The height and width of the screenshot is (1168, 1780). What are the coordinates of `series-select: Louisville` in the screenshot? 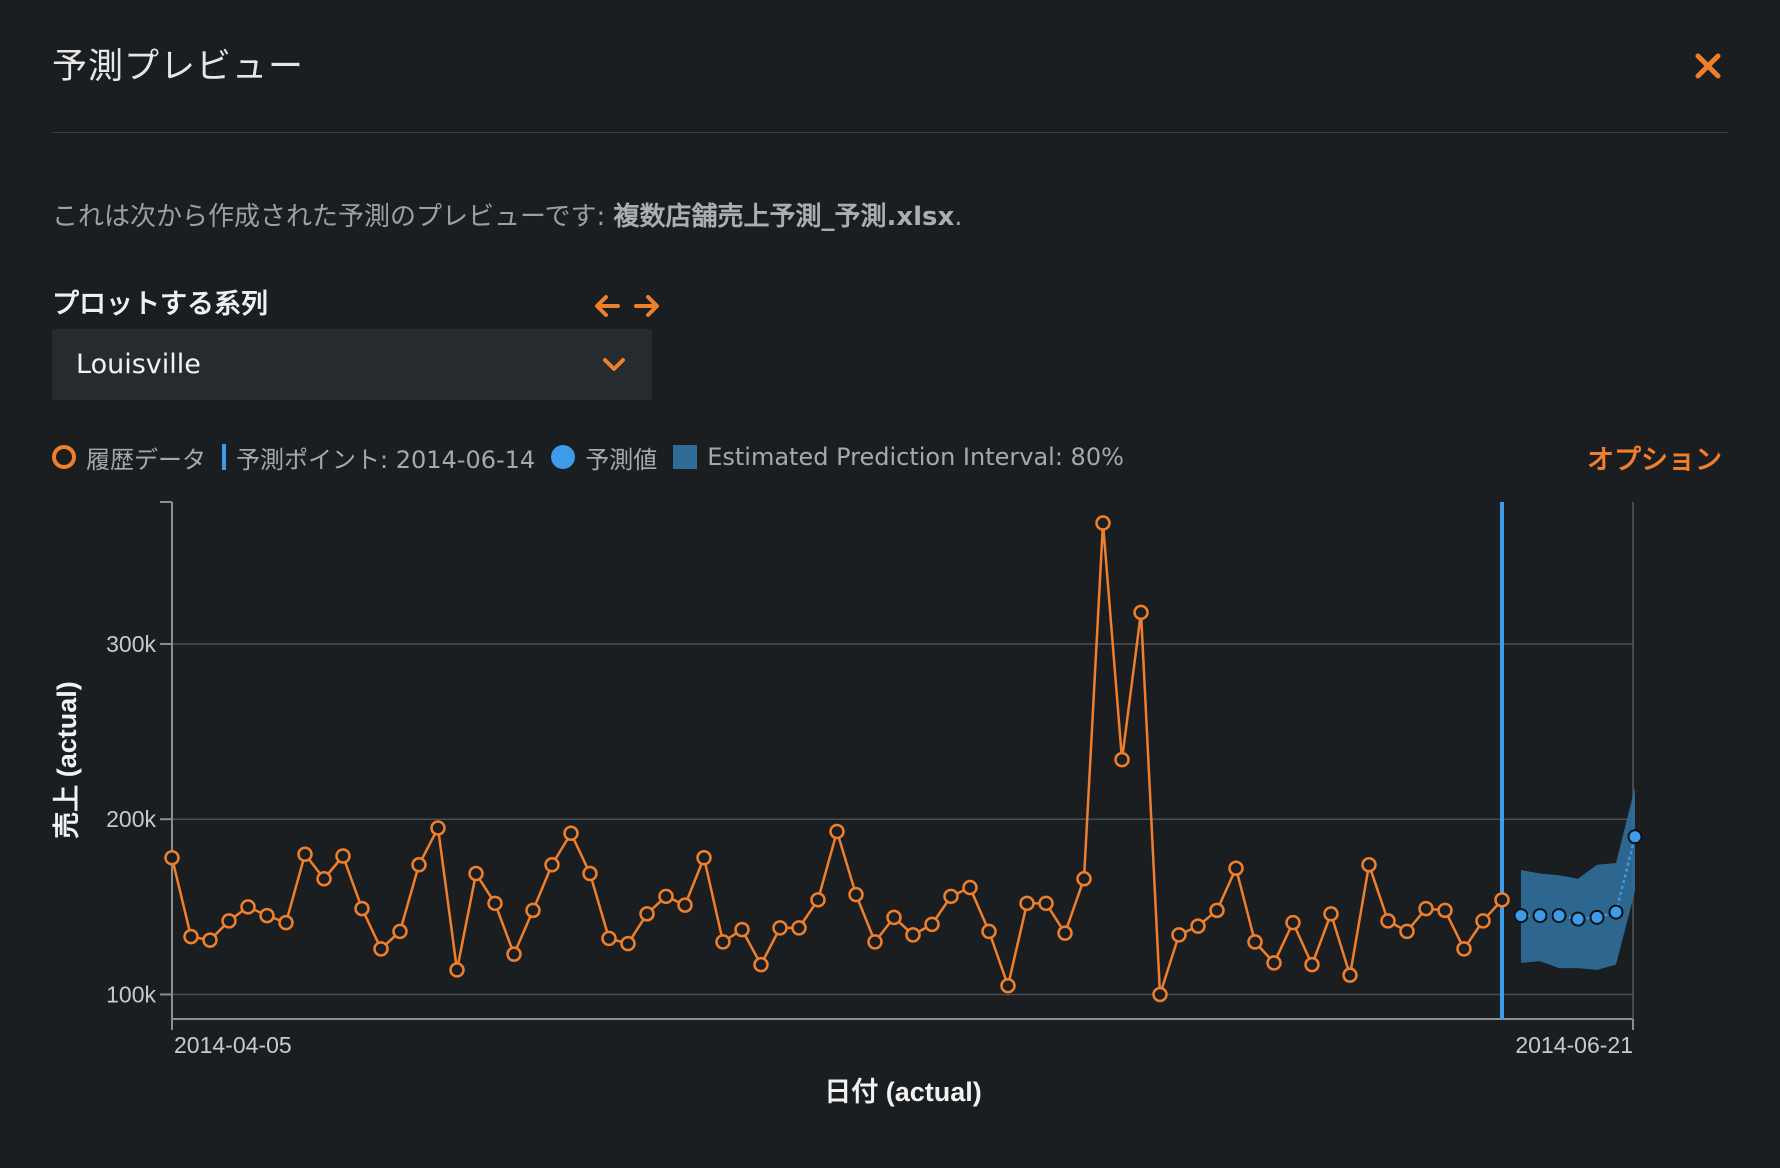 It's located at (352, 364).